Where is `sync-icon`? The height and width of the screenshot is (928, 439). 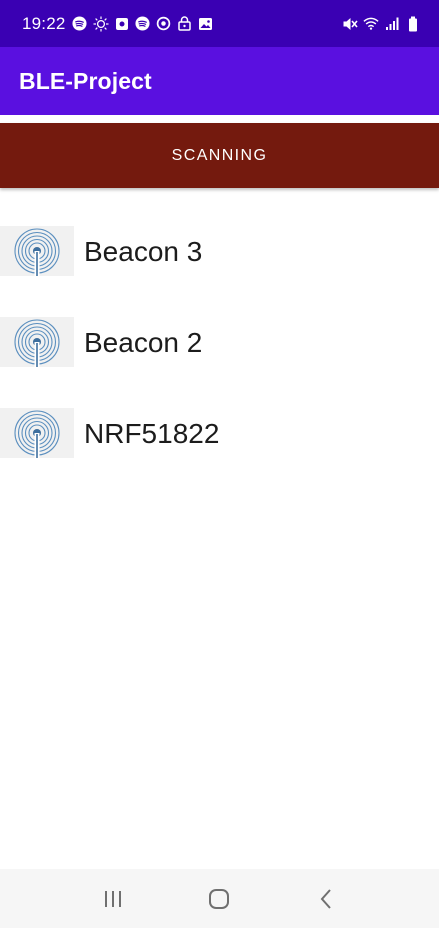
sync-icon is located at coordinates (164, 24).